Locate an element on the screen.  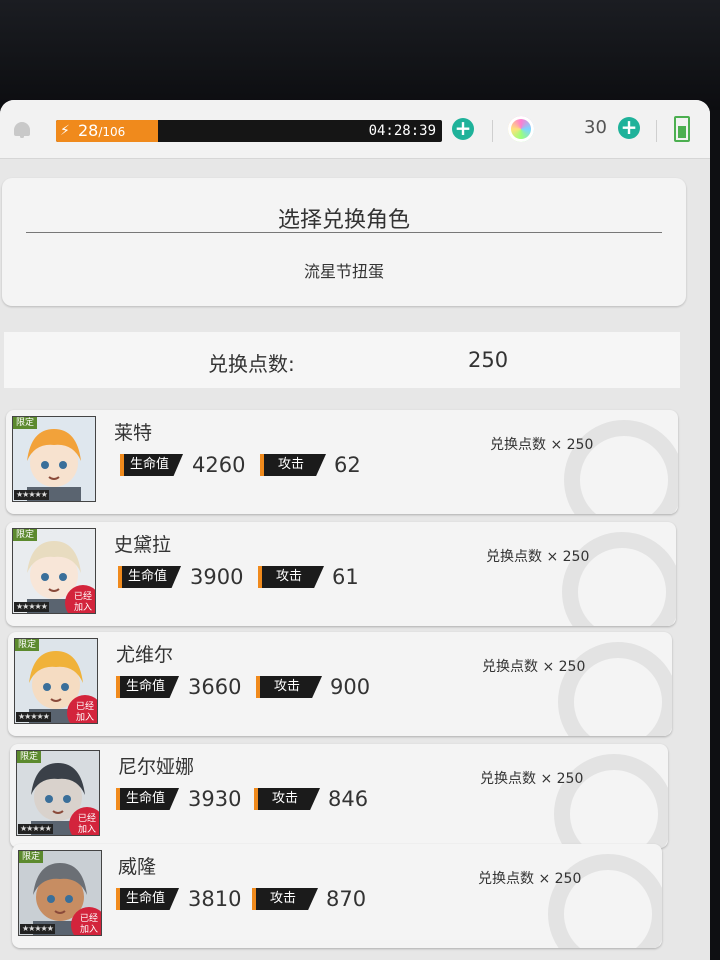
add-energy-button: + is located at coordinates (463, 129).